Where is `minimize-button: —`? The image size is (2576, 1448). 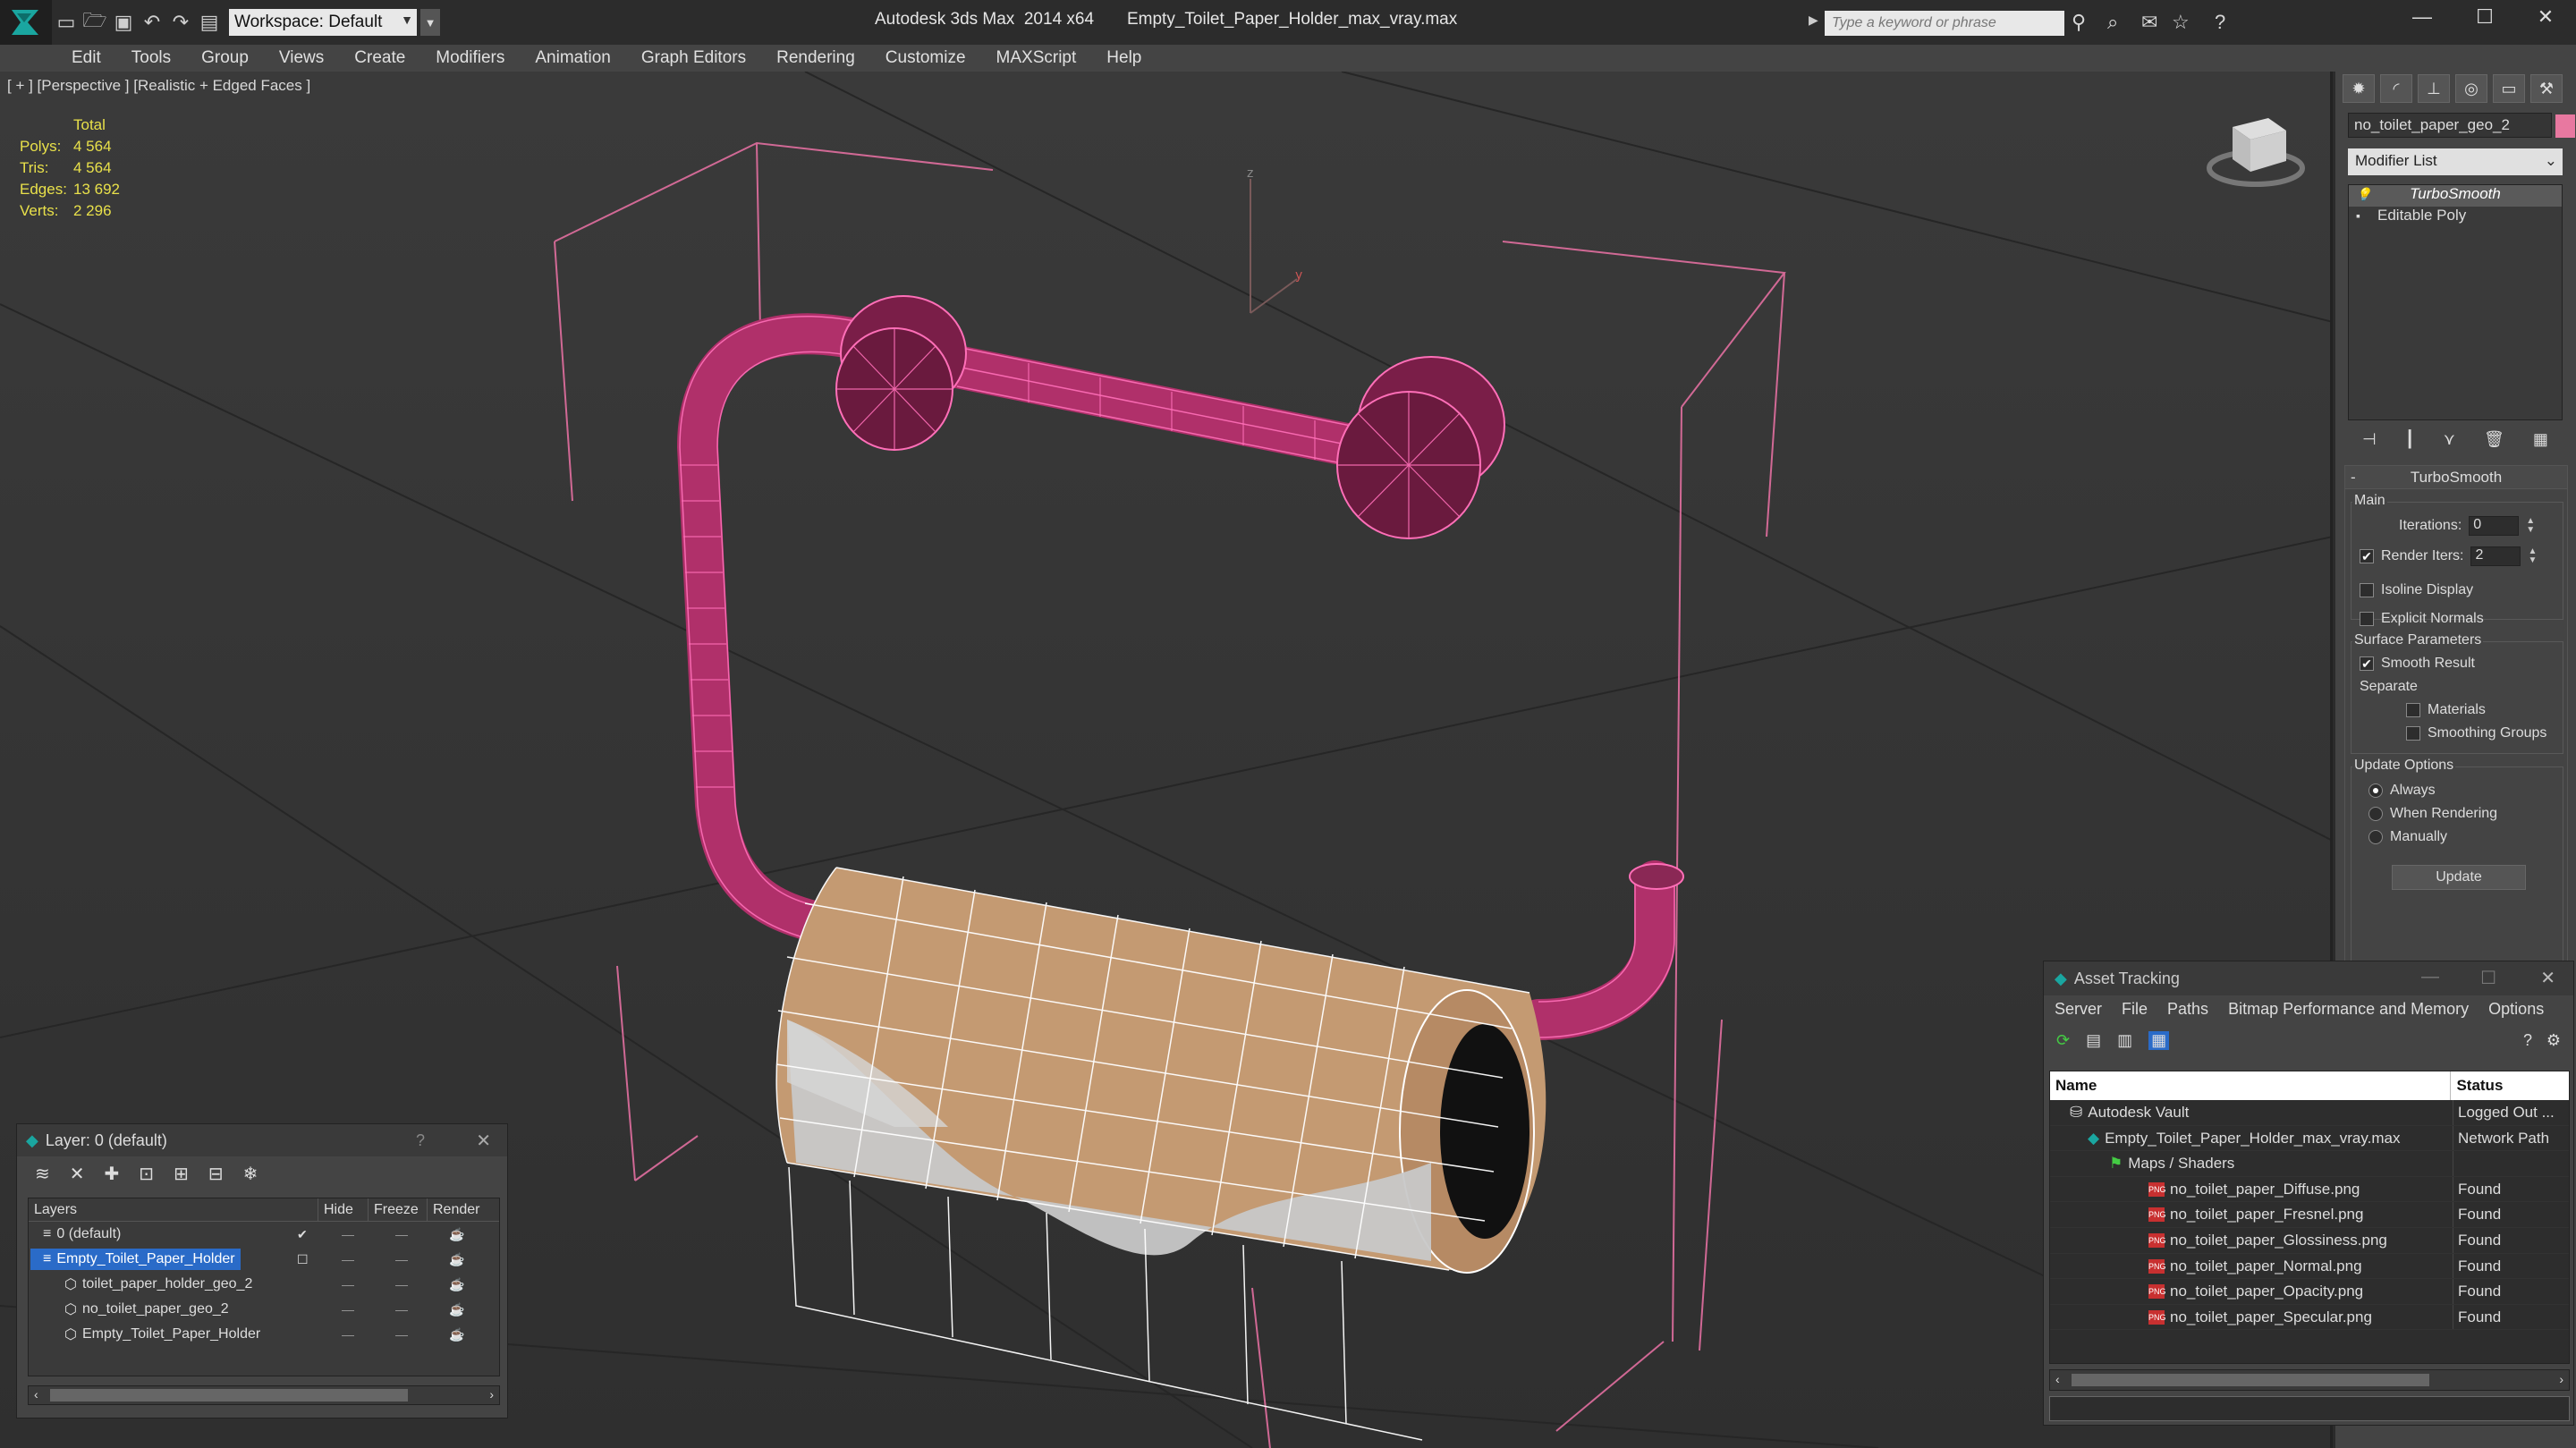
minimize-button: — is located at coordinates (2422, 17).